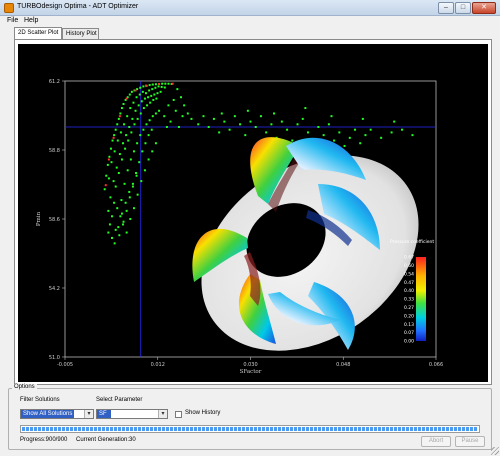 The width and height of the screenshot is (500, 456). What do you see at coordinates (48, 414) in the screenshot?
I see `filter-solutions-value: Show All Solutions` at bounding box center [48, 414].